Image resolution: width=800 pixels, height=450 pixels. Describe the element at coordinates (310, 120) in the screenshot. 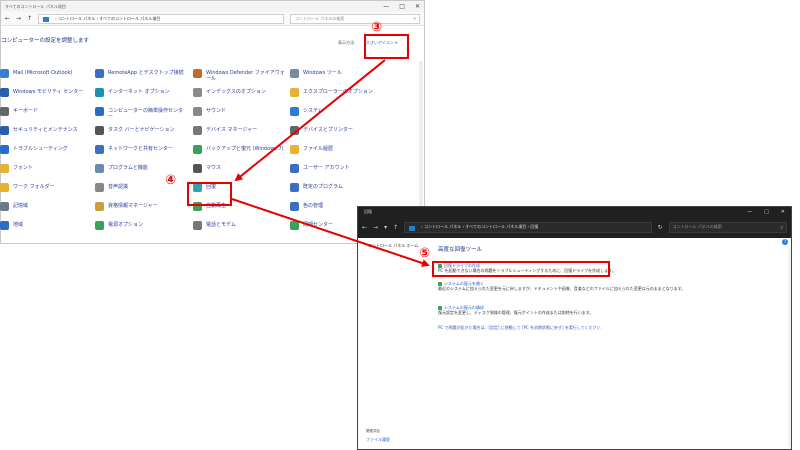

I see `arrow-step3-to-step4` at that location.